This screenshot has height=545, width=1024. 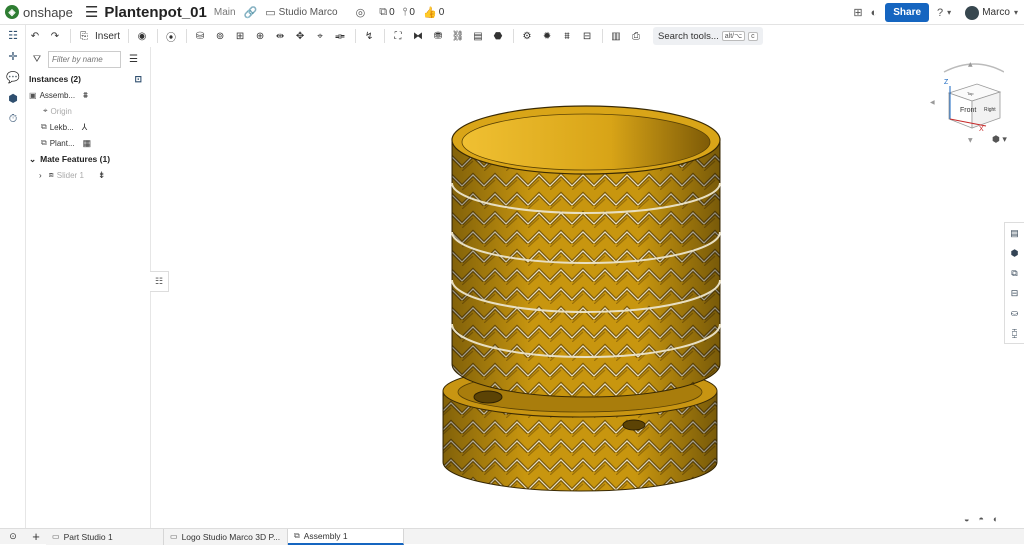 What do you see at coordinates (970, 140) in the screenshot?
I see `rotate-down-icon: ▼` at bounding box center [970, 140].